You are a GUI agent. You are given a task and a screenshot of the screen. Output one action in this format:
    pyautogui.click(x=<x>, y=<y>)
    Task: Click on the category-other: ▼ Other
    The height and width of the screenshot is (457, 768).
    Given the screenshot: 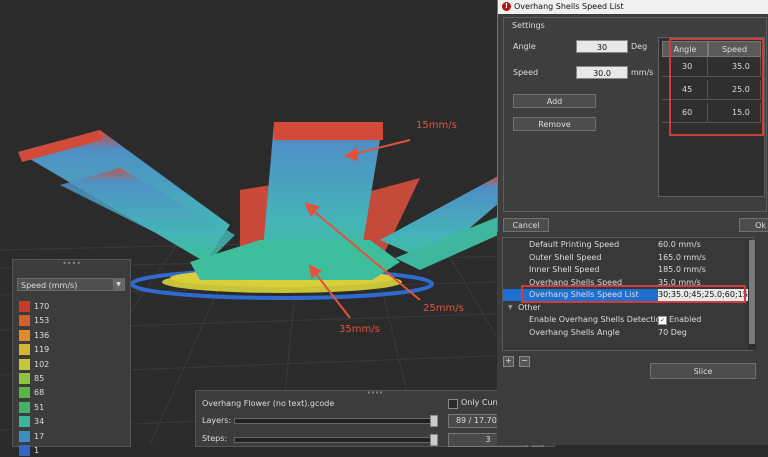 What is the action you would take?
    pyautogui.click(x=628, y=308)
    